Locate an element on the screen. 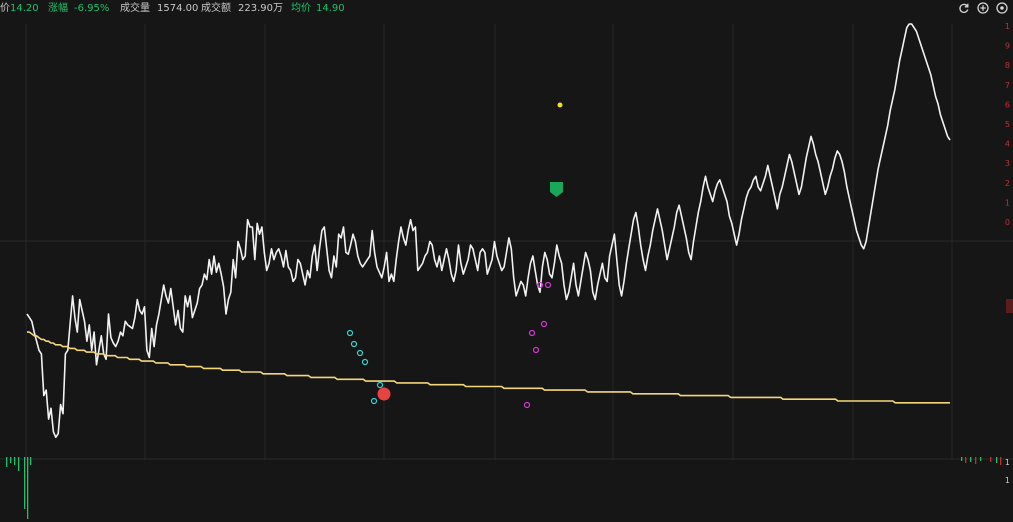 The height and width of the screenshot is (522, 1013). zoom-in-icon is located at coordinates (983, 8).